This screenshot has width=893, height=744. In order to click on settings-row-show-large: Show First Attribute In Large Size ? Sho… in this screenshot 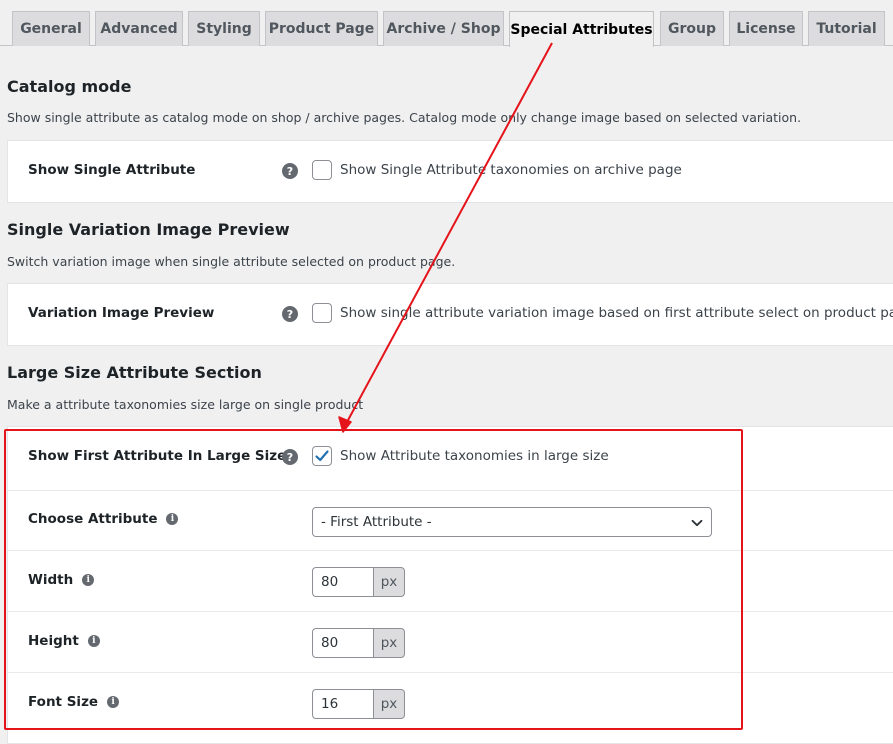, I will do `click(450, 458)`.